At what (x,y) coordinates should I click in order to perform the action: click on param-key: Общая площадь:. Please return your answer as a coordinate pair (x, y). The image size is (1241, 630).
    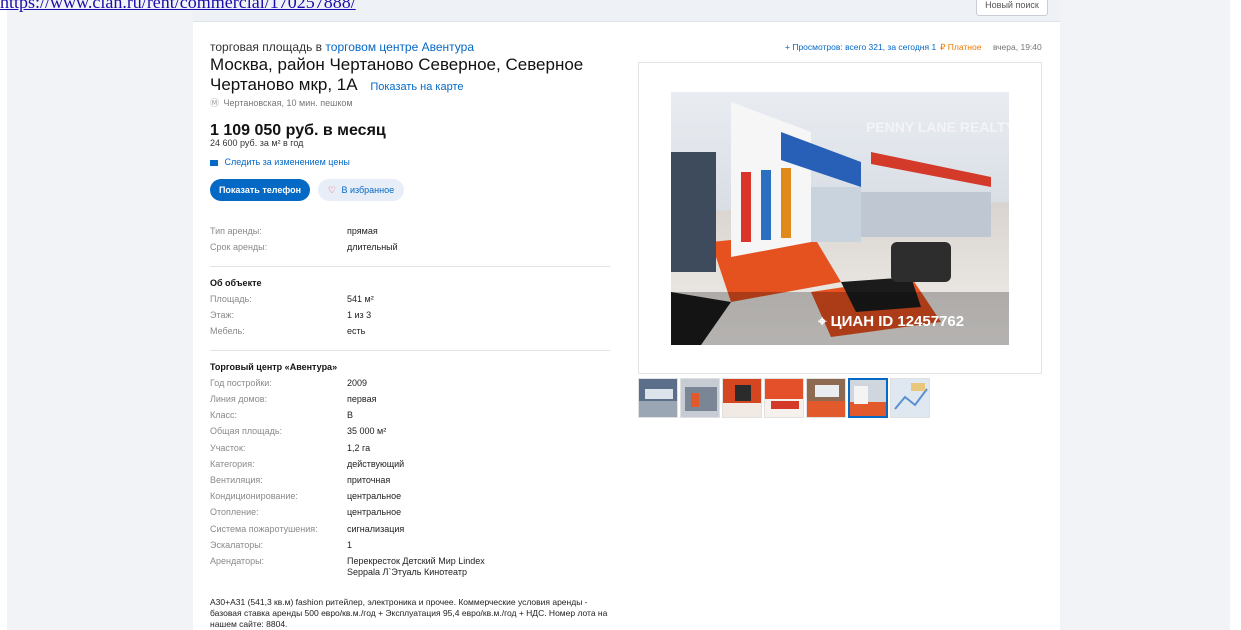
    Looking at the image, I should click on (246, 431).